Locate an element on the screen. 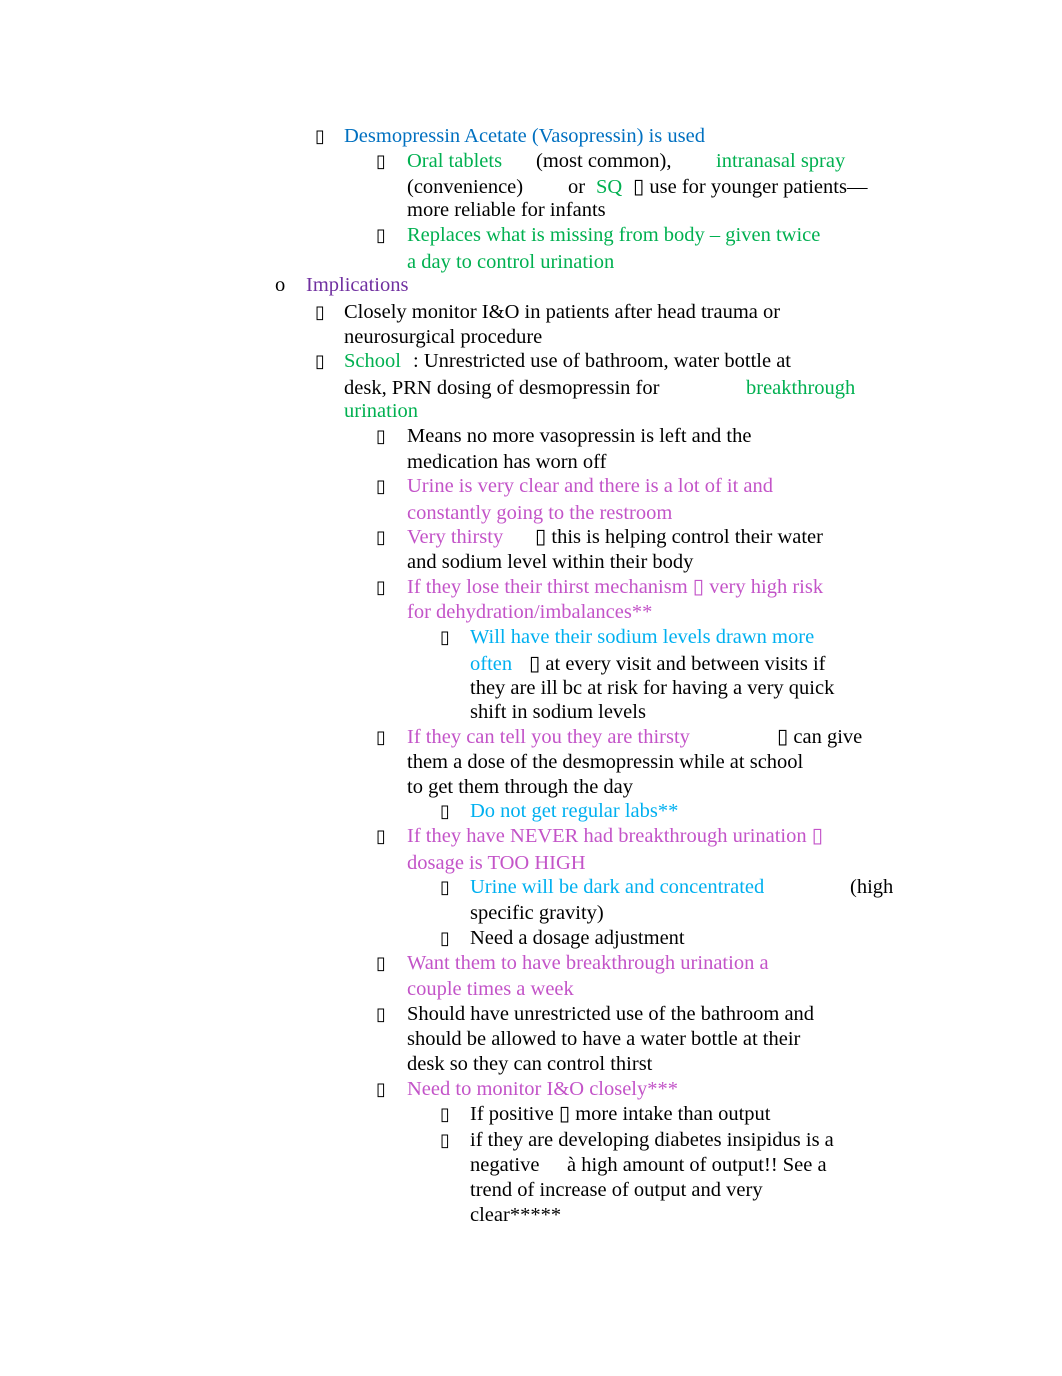 The image size is (1062, 1376). text-segment: a day to control urination is located at coordinates (511, 262).